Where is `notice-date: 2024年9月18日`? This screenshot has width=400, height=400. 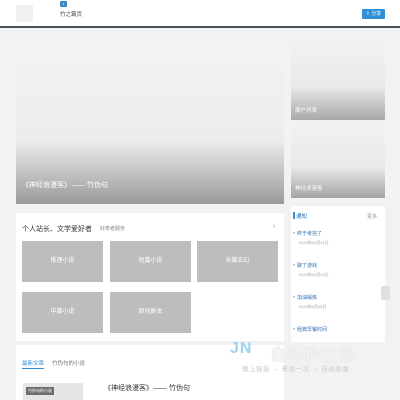 notice-date: 2024年9月18日 is located at coordinates (313, 306).